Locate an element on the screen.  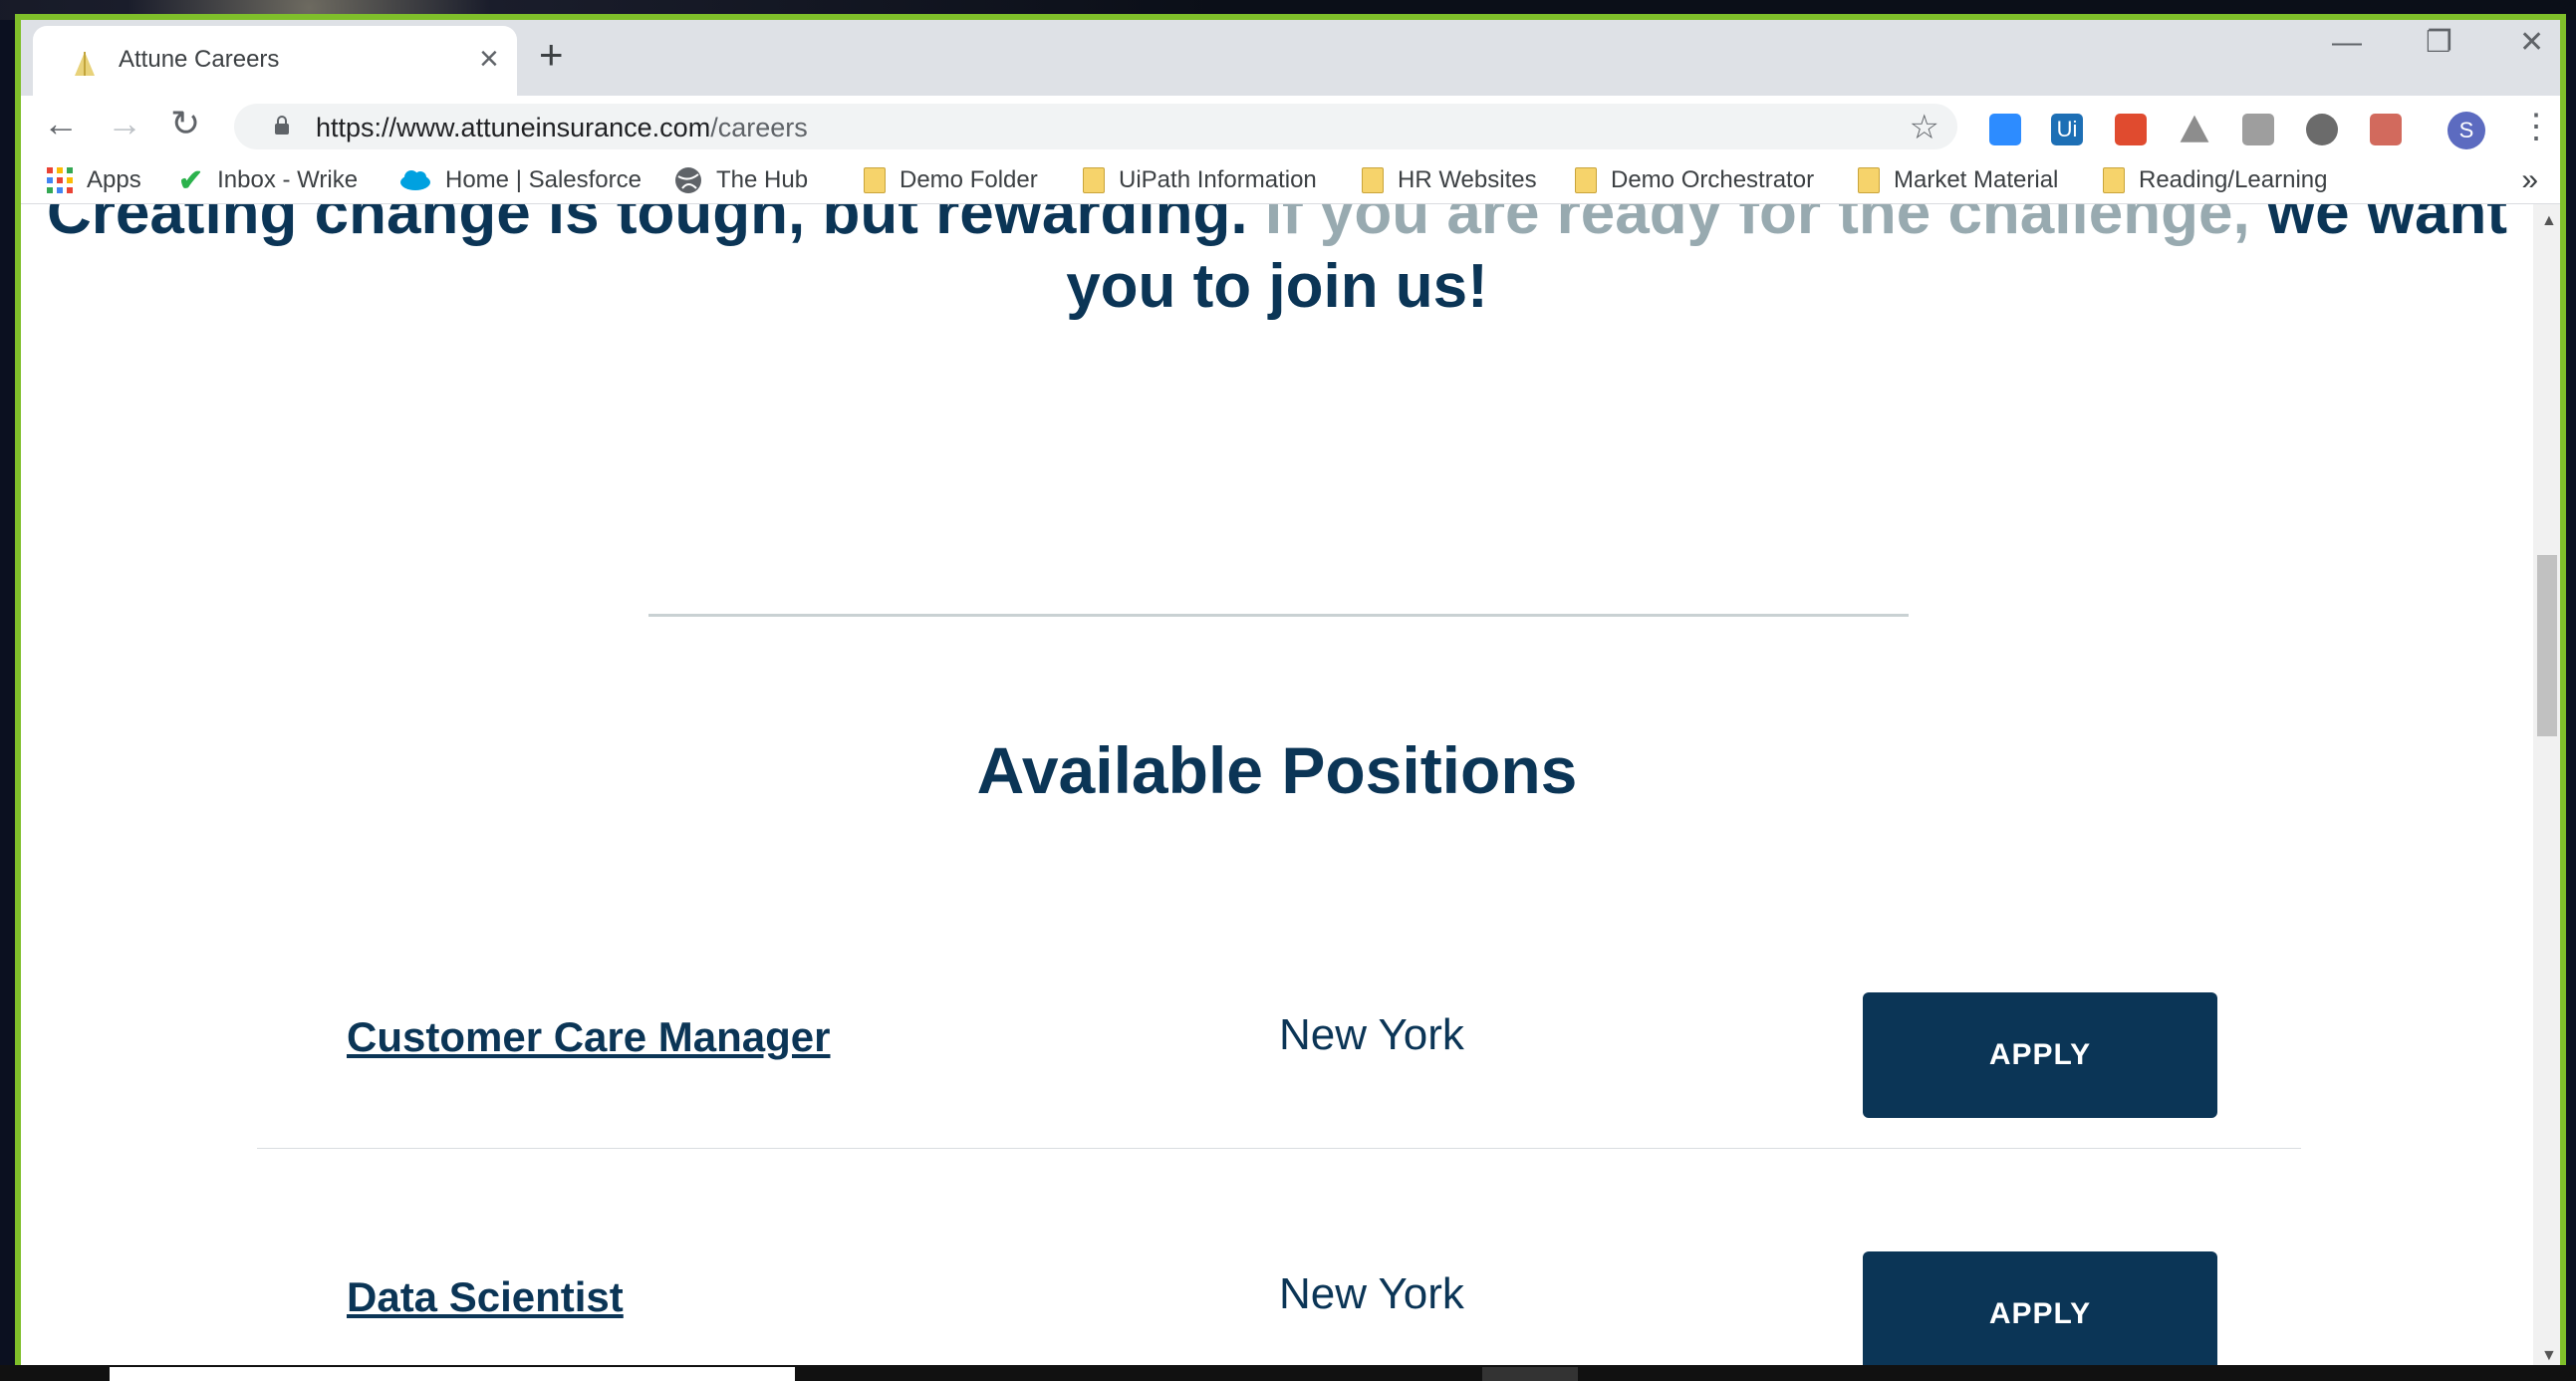
bookmark-hr-websites: HR Websites is located at coordinates (1449, 180).